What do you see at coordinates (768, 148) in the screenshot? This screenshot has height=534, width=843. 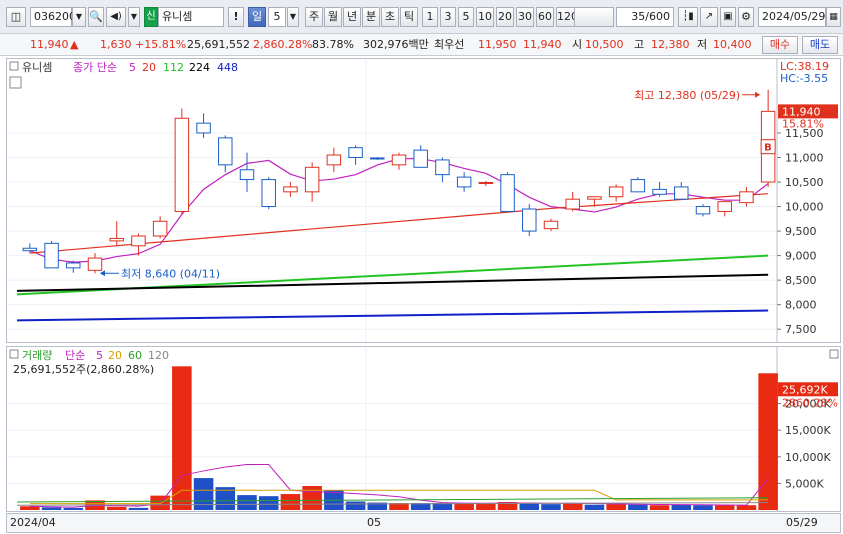 I see `buy-marker-label: B` at bounding box center [768, 148].